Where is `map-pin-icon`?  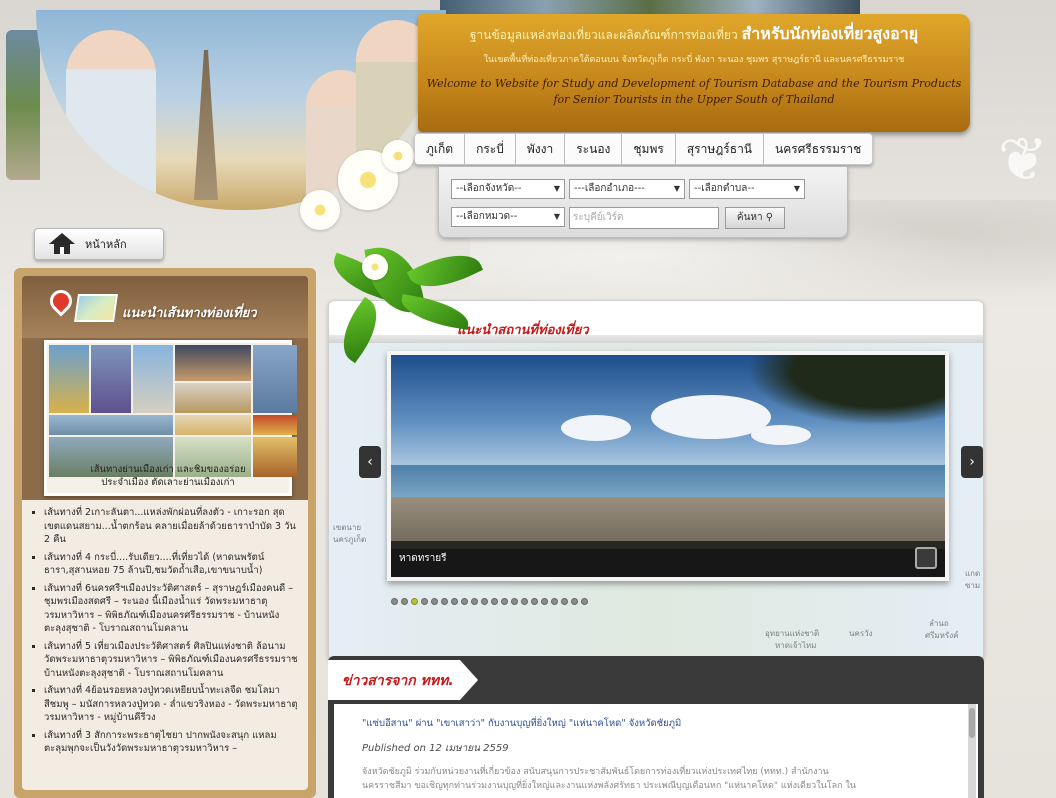
map-pin-icon is located at coordinates (61, 301).